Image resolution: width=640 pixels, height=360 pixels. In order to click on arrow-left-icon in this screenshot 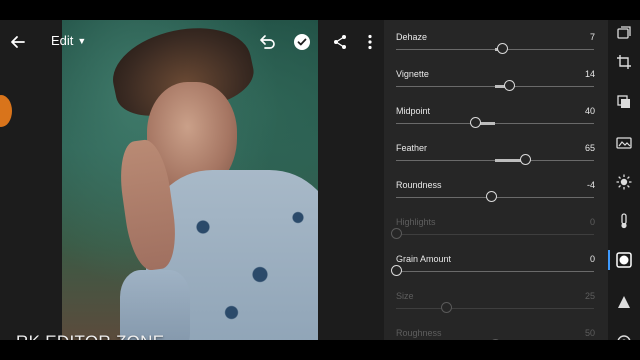, I will do `click(18, 42)`.